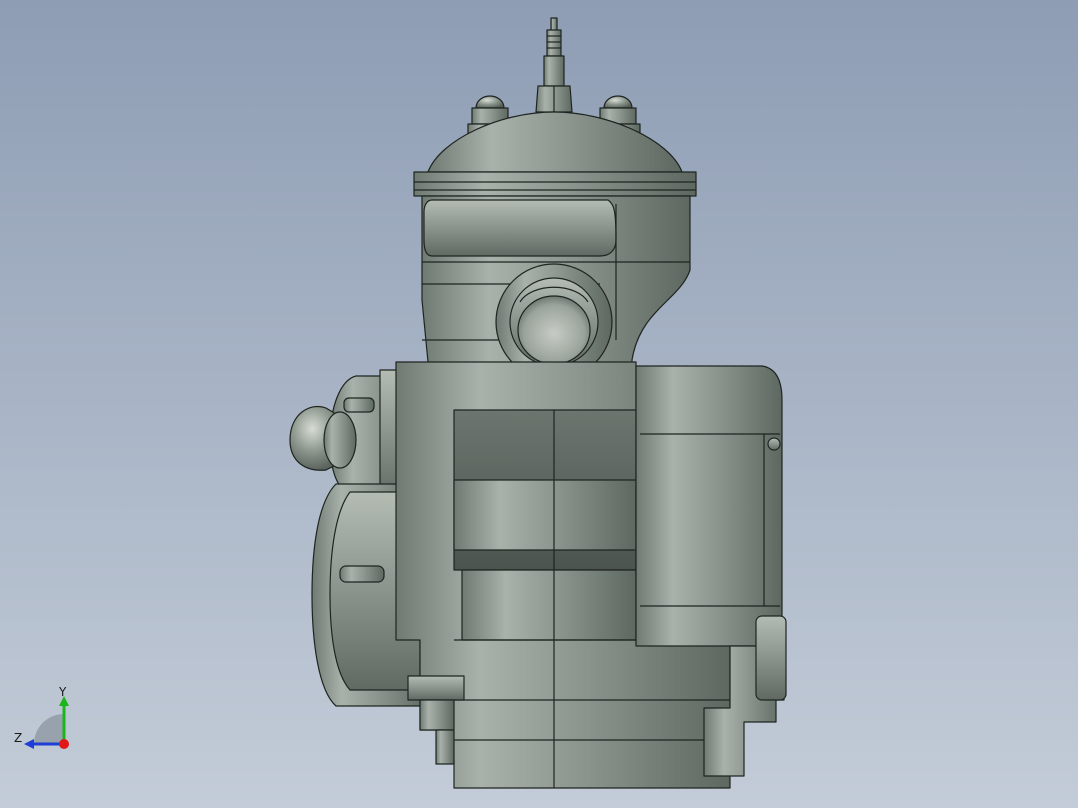 This screenshot has width=1078, height=808. What do you see at coordinates (555, 142) in the screenshot?
I see `cylinder-head` at bounding box center [555, 142].